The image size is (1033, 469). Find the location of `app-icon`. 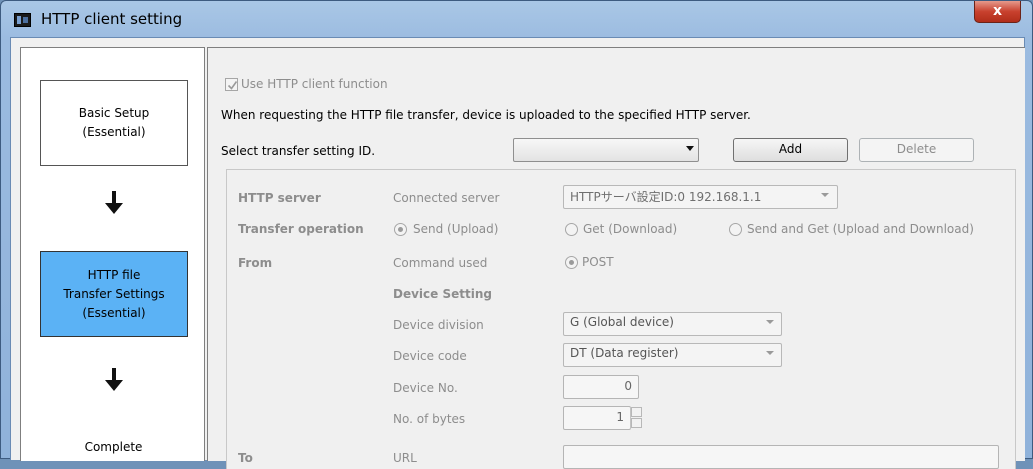

app-icon is located at coordinates (22, 20).